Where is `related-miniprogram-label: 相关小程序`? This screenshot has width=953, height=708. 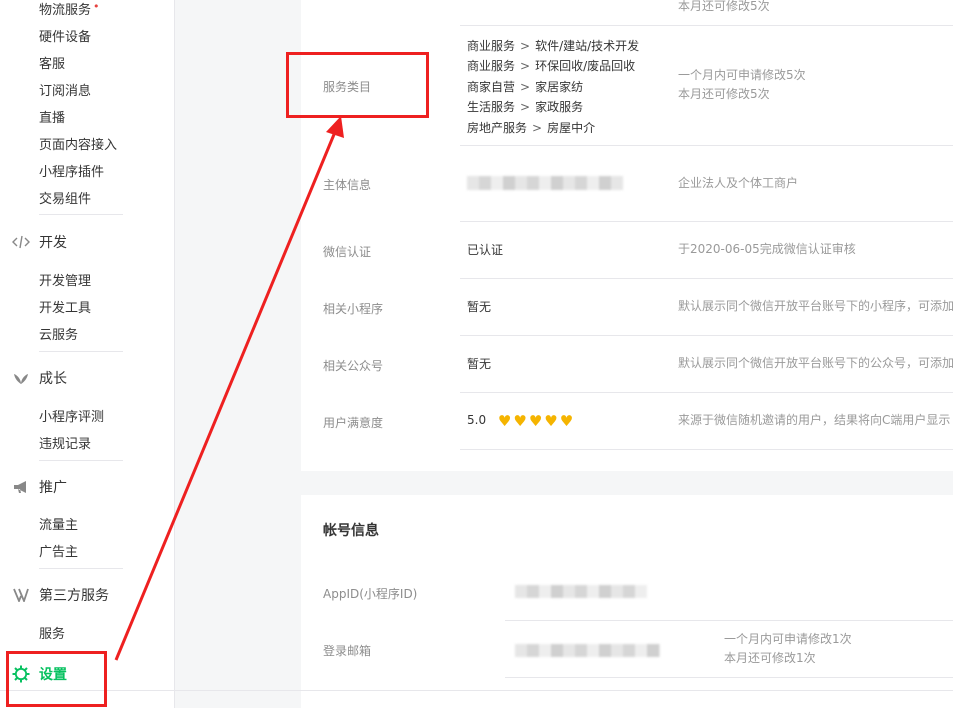
related-miniprogram-label: 相关小程序 is located at coordinates (353, 309).